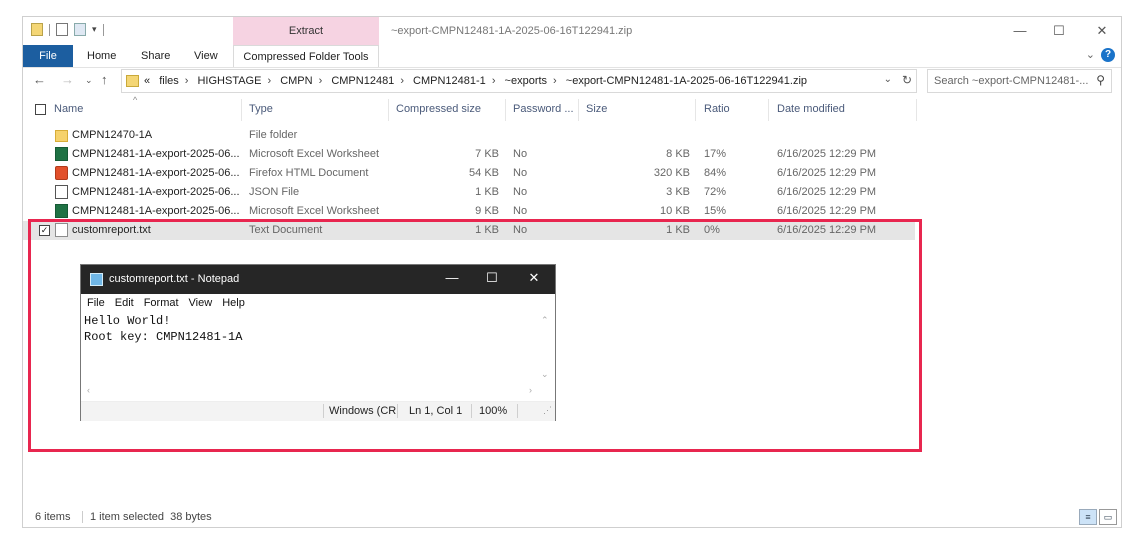 The height and width of the screenshot is (559, 1147). Describe the element at coordinates (232, 303) in the screenshot. I see `menu-help: Help` at that location.